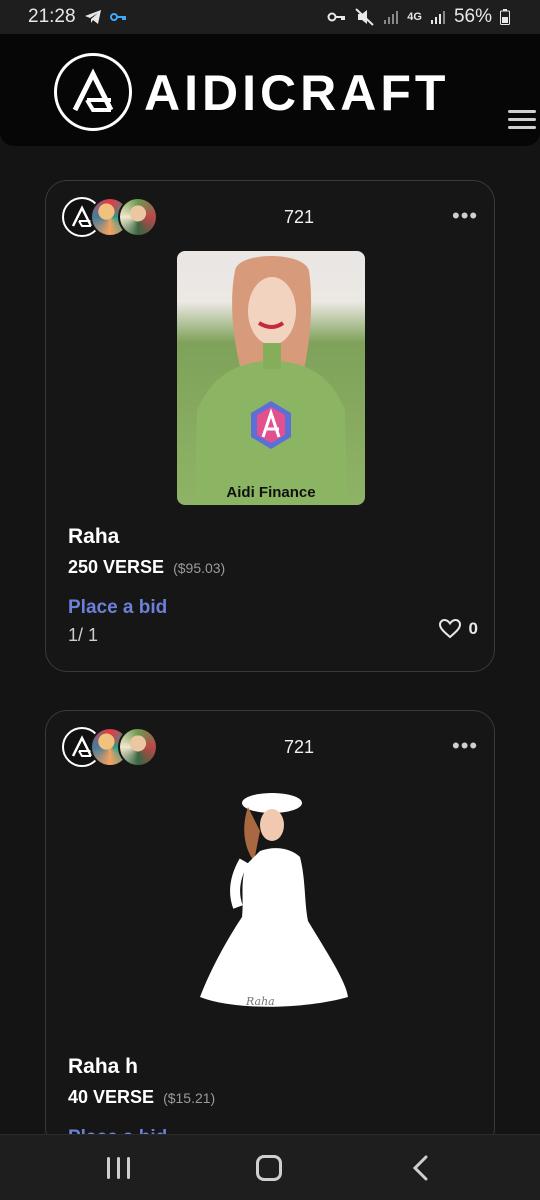  Describe the element at coordinates (52, 16) in the screenshot. I see `status-time: 21:28` at that location.